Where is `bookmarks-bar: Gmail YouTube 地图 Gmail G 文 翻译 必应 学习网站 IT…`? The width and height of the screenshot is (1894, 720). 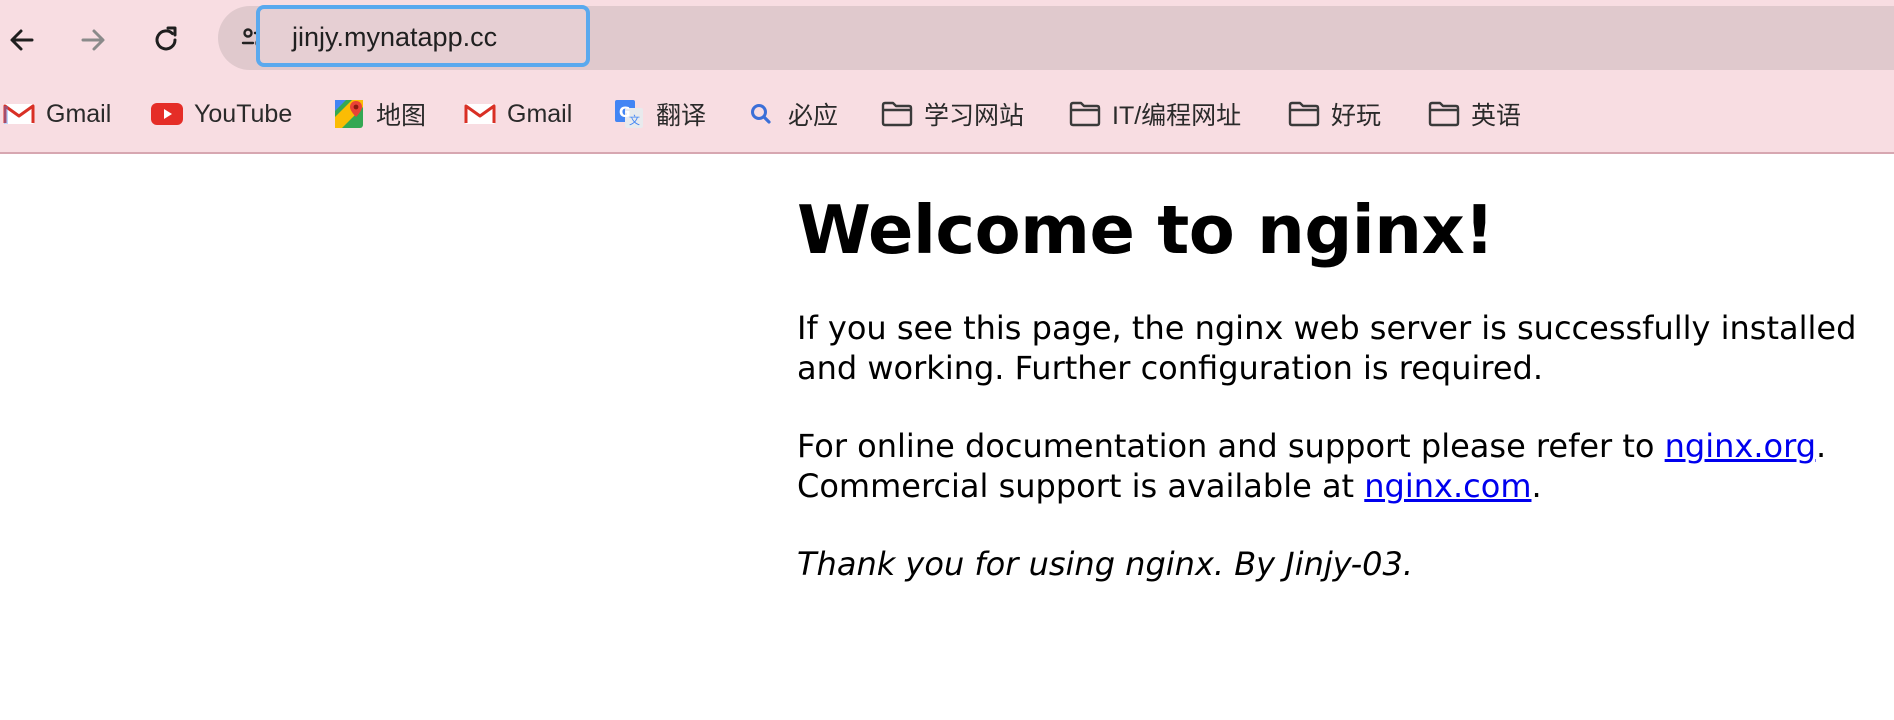 bookmarks-bar: Gmail YouTube 地图 Gmail G 文 翻译 必应 学习网站 IT… is located at coordinates (947, 117).